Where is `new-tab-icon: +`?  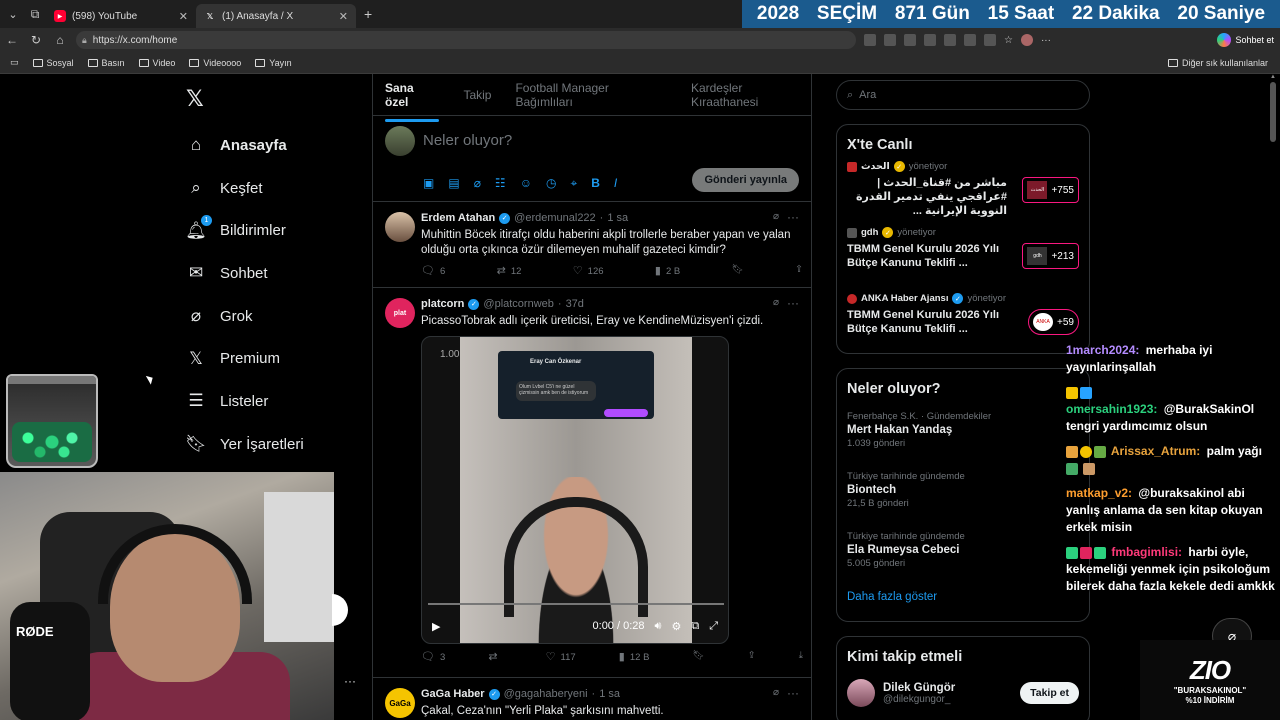
new-tab-icon: + is located at coordinates (368, 14).